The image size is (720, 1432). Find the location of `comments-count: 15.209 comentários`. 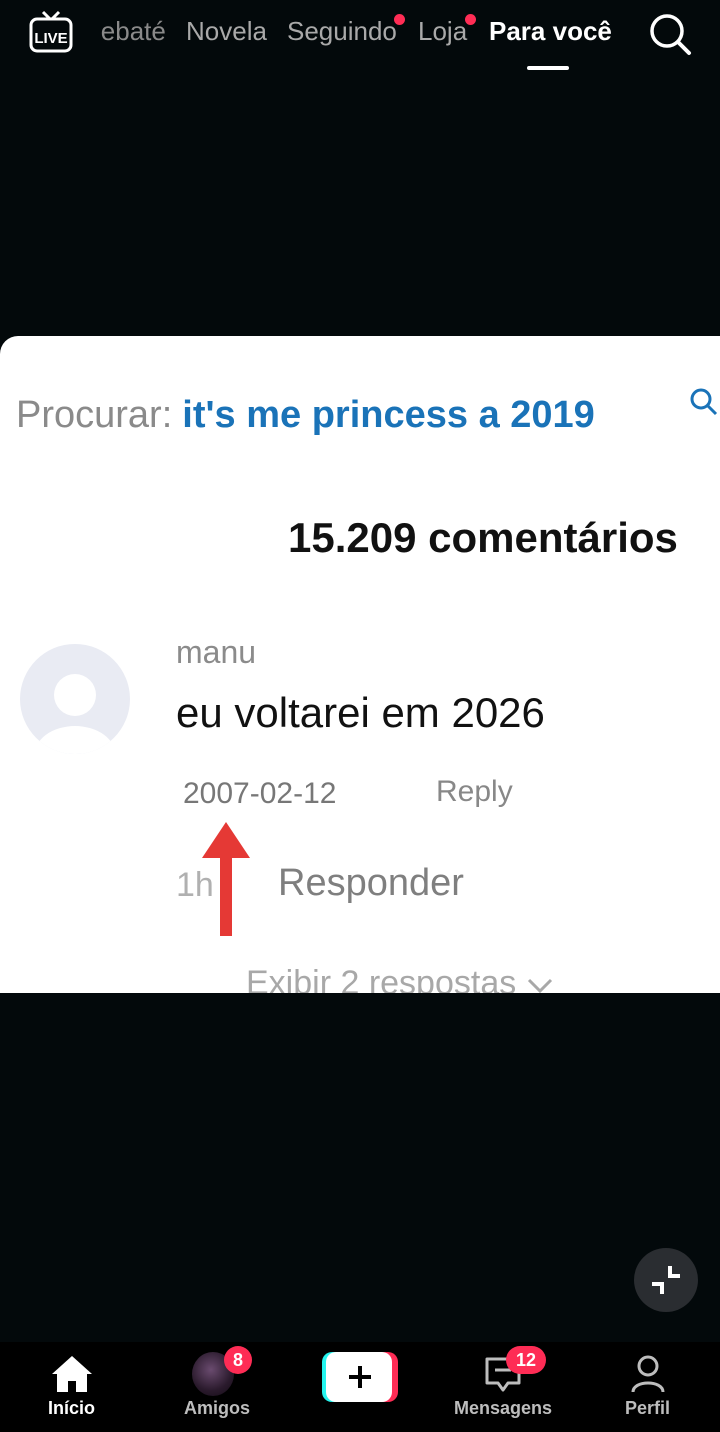

comments-count: 15.209 comentários is located at coordinates (483, 537).